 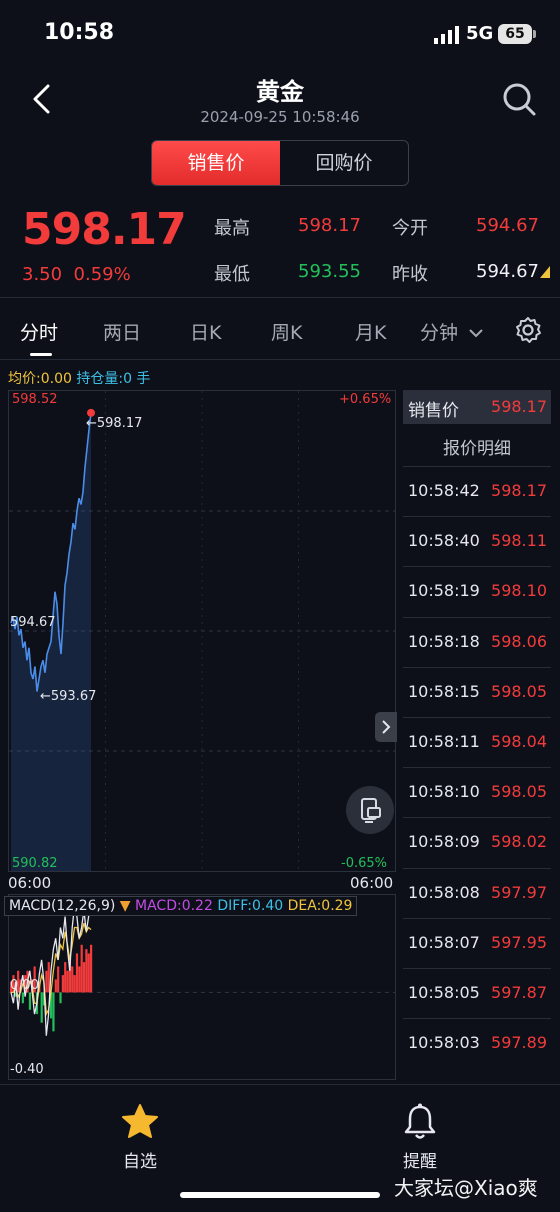 I want to click on high-label: 最高, so click(x=232, y=228).